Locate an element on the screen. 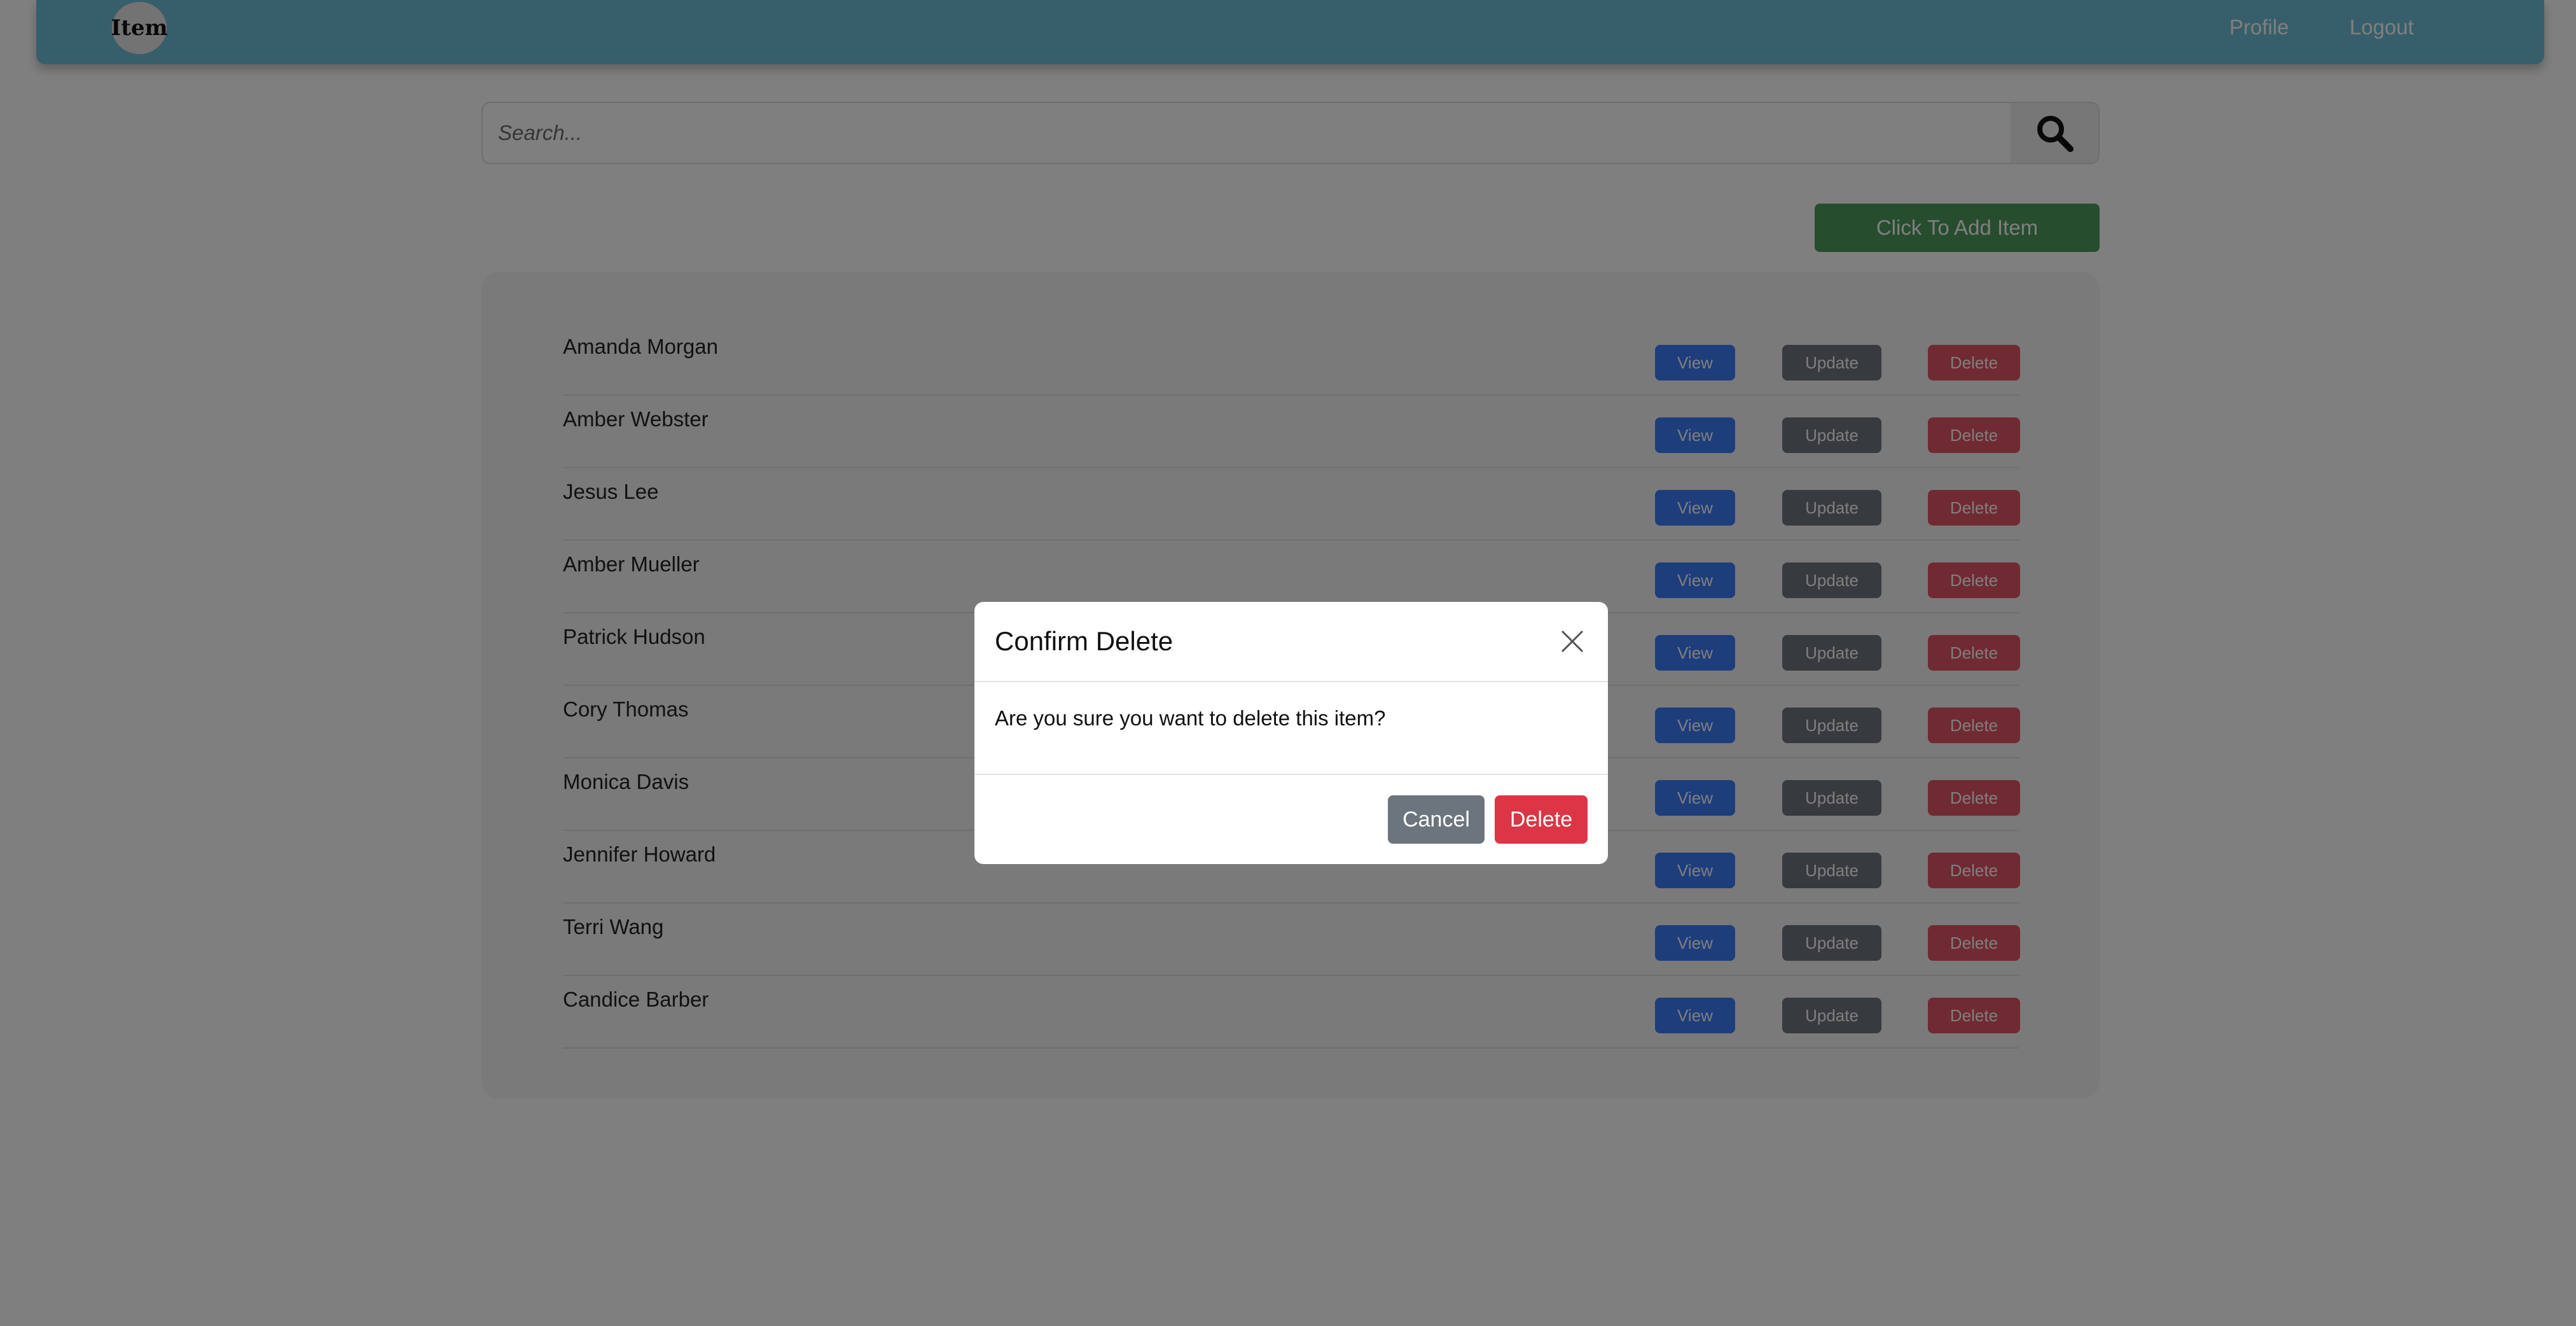  cancel-button: Cancel is located at coordinates (1436, 819).